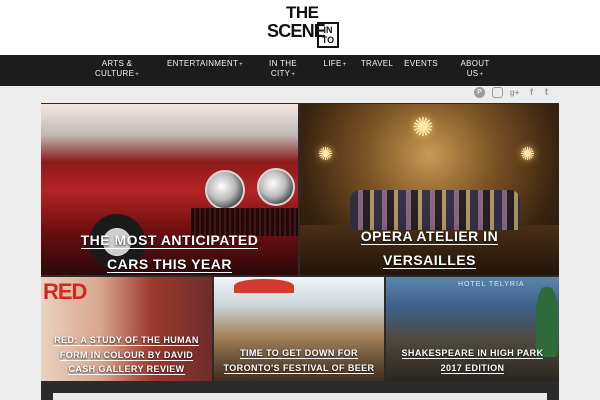 This screenshot has width=600, height=400. What do you see at coordinates (435, 210) in the screenshot?
I see `performers-image` at bounding box center [435, 210].